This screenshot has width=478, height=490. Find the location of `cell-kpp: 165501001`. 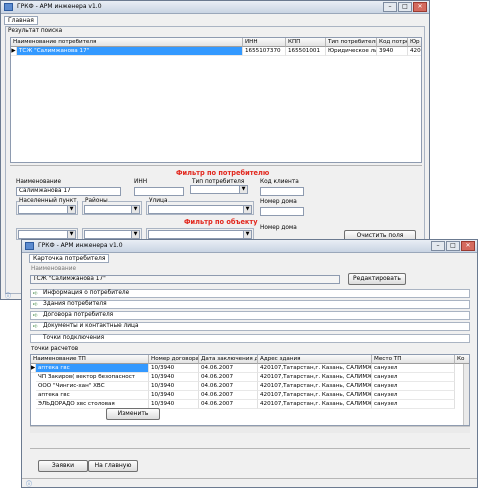

cell-kpp: 165501001 is located at coordinates (306, 51).